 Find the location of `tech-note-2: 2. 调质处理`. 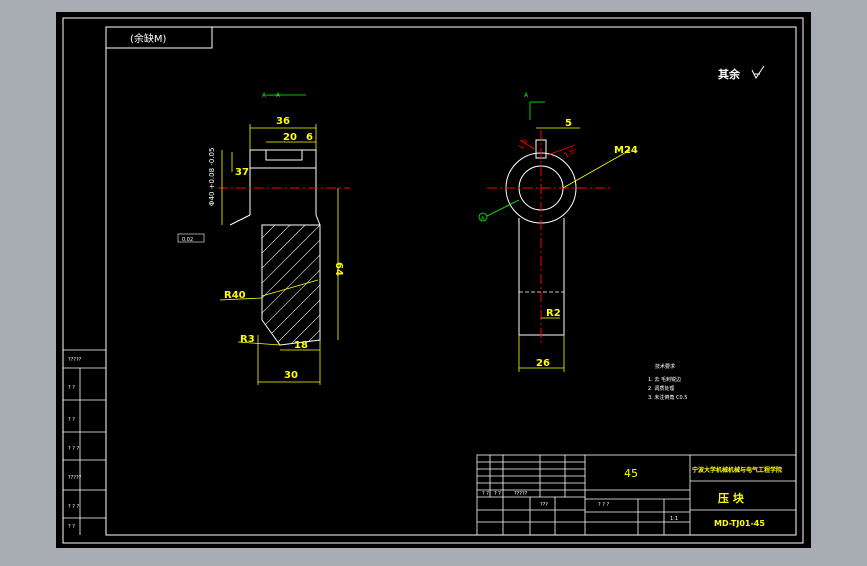

tech-note-2: 2. 调质处理 is located at coordinates (661, 388).